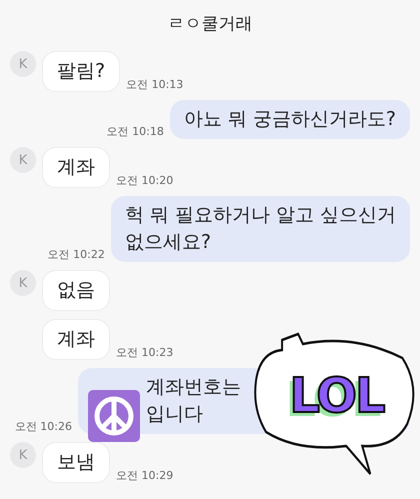  Describe the element at coordinates (260, 229) in the screenshot. I see `message-bubble: 헉 뭐 필요하거나 알고 싶으신거 없으세요?` at that location.